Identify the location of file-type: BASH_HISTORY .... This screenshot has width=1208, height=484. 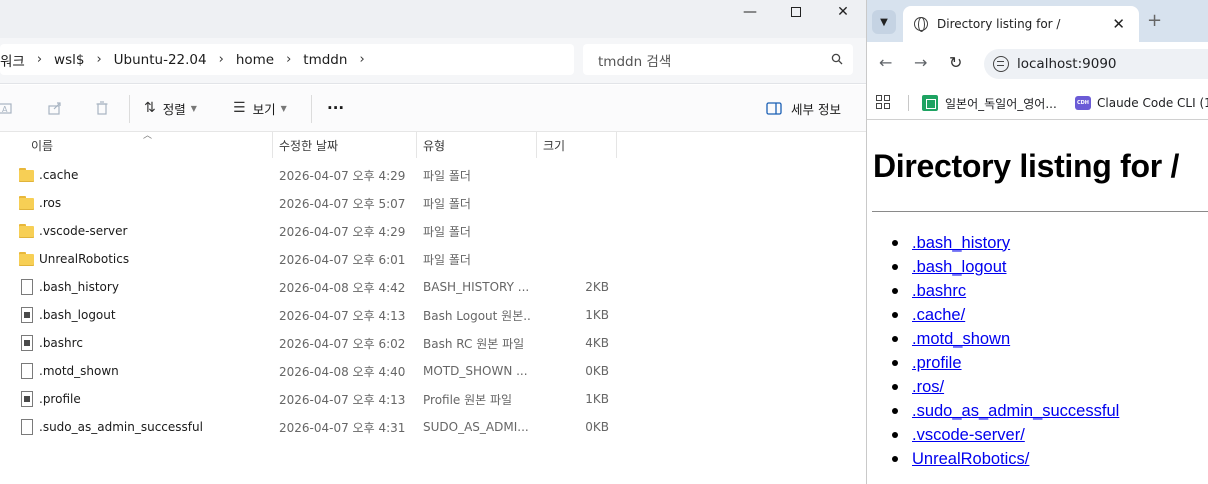
(476, 287).